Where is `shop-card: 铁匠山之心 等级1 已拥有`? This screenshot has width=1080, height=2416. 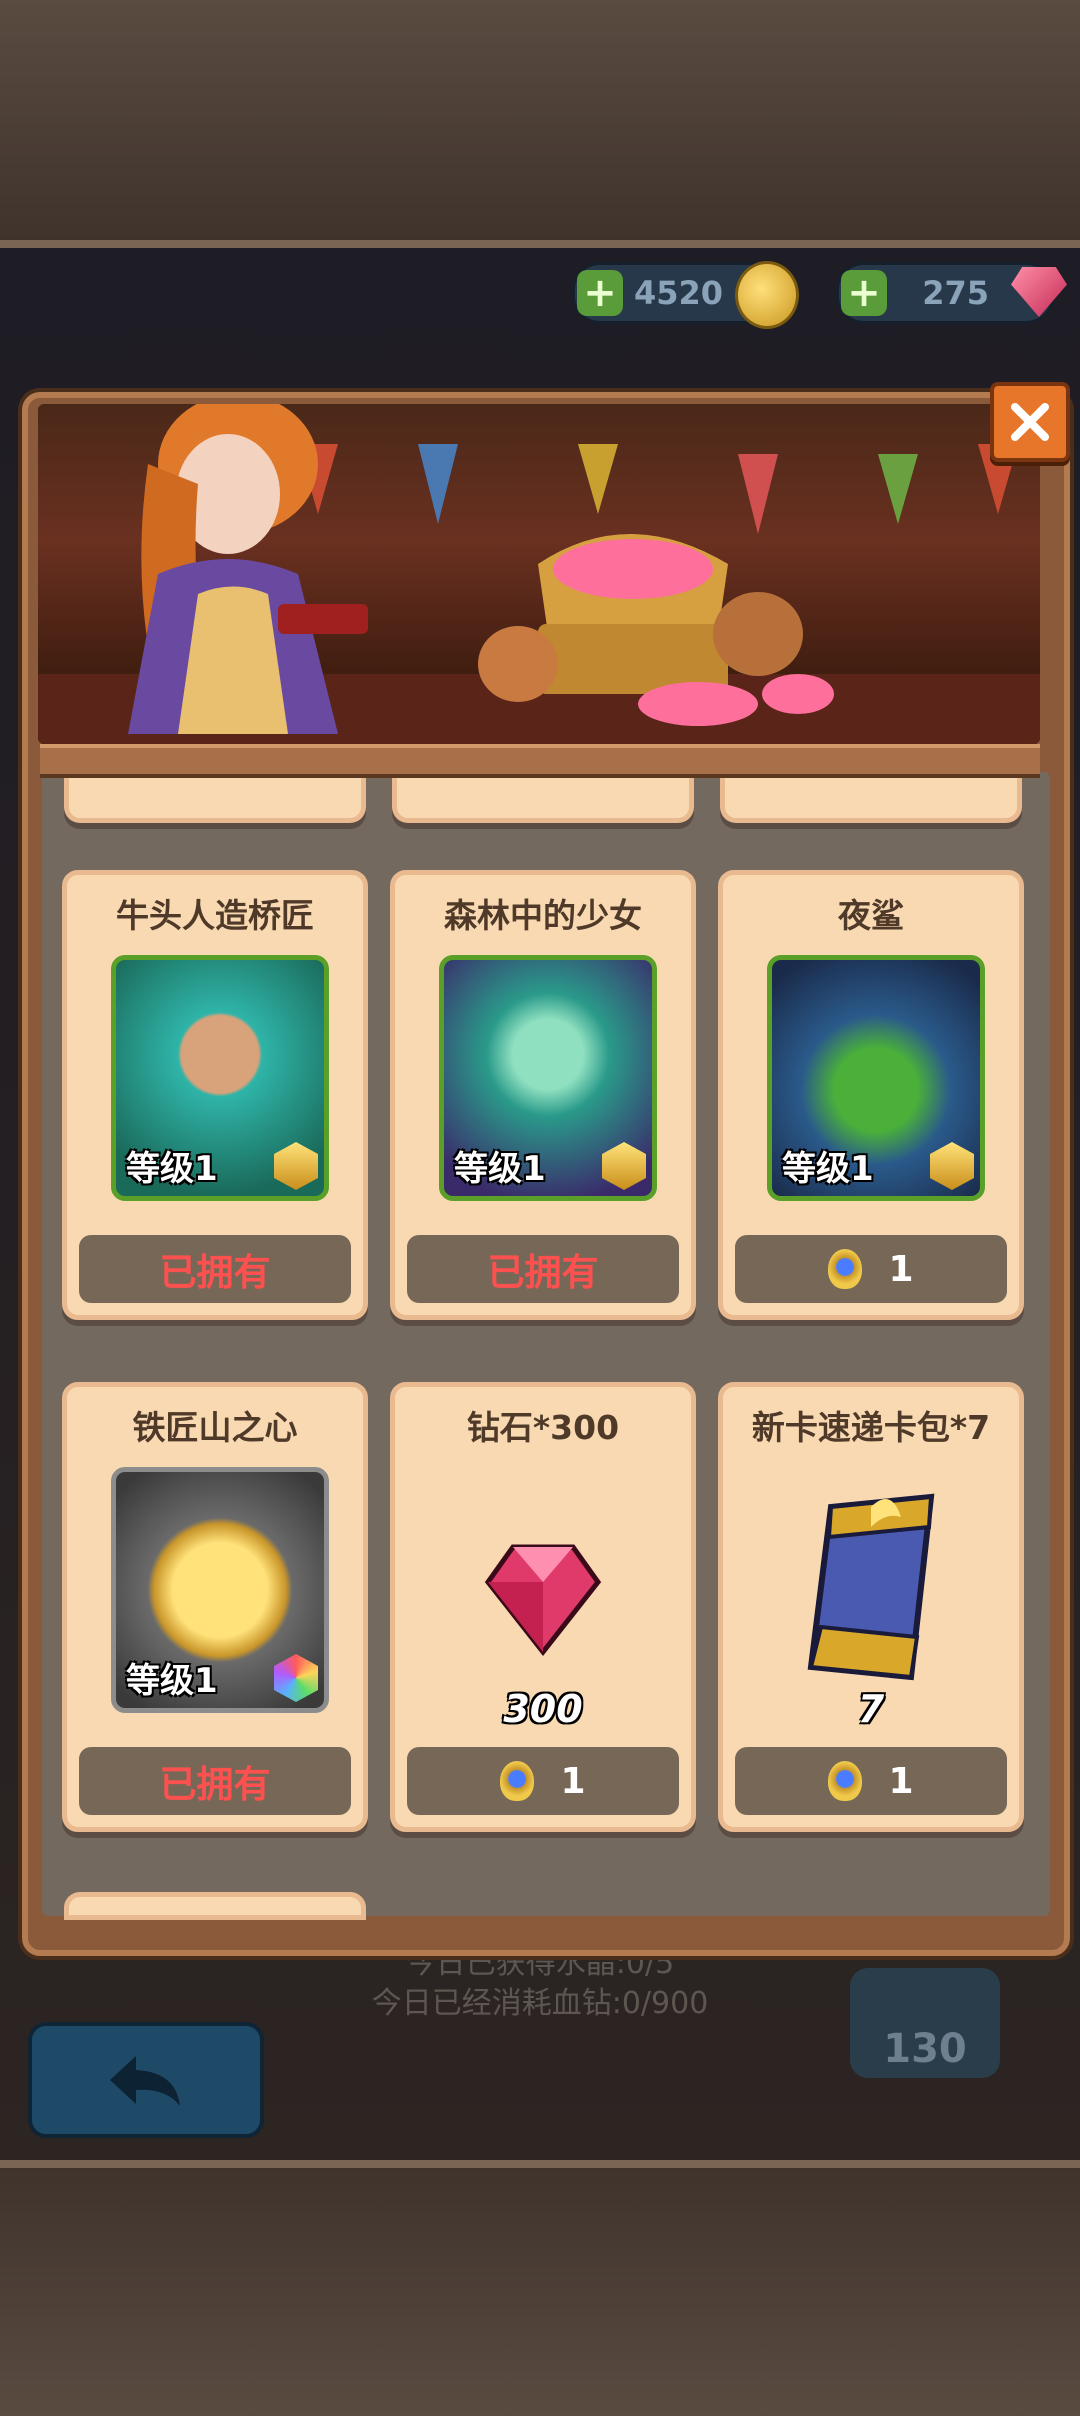
shop-card: 铁匠山之心 等级1 已拥有 is located at coordinates (215, 1607).